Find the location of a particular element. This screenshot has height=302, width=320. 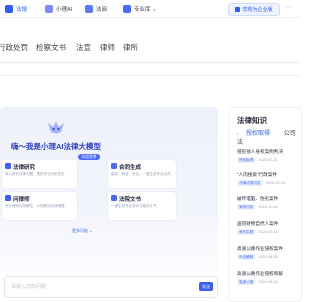

chevron-down-icon: ▾ is located at coordinates (154, 9).